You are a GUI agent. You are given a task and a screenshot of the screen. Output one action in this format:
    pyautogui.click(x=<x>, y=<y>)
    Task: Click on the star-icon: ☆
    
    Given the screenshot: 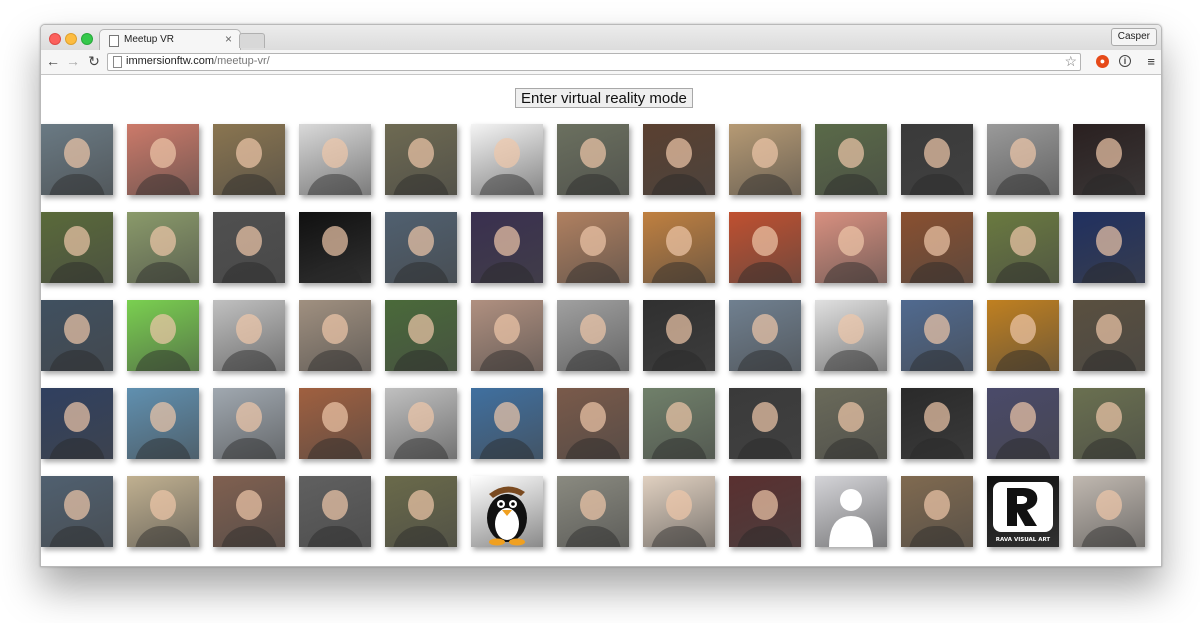 What is the action you would take?
    pyautogui.click(x=1070, y=61)
    